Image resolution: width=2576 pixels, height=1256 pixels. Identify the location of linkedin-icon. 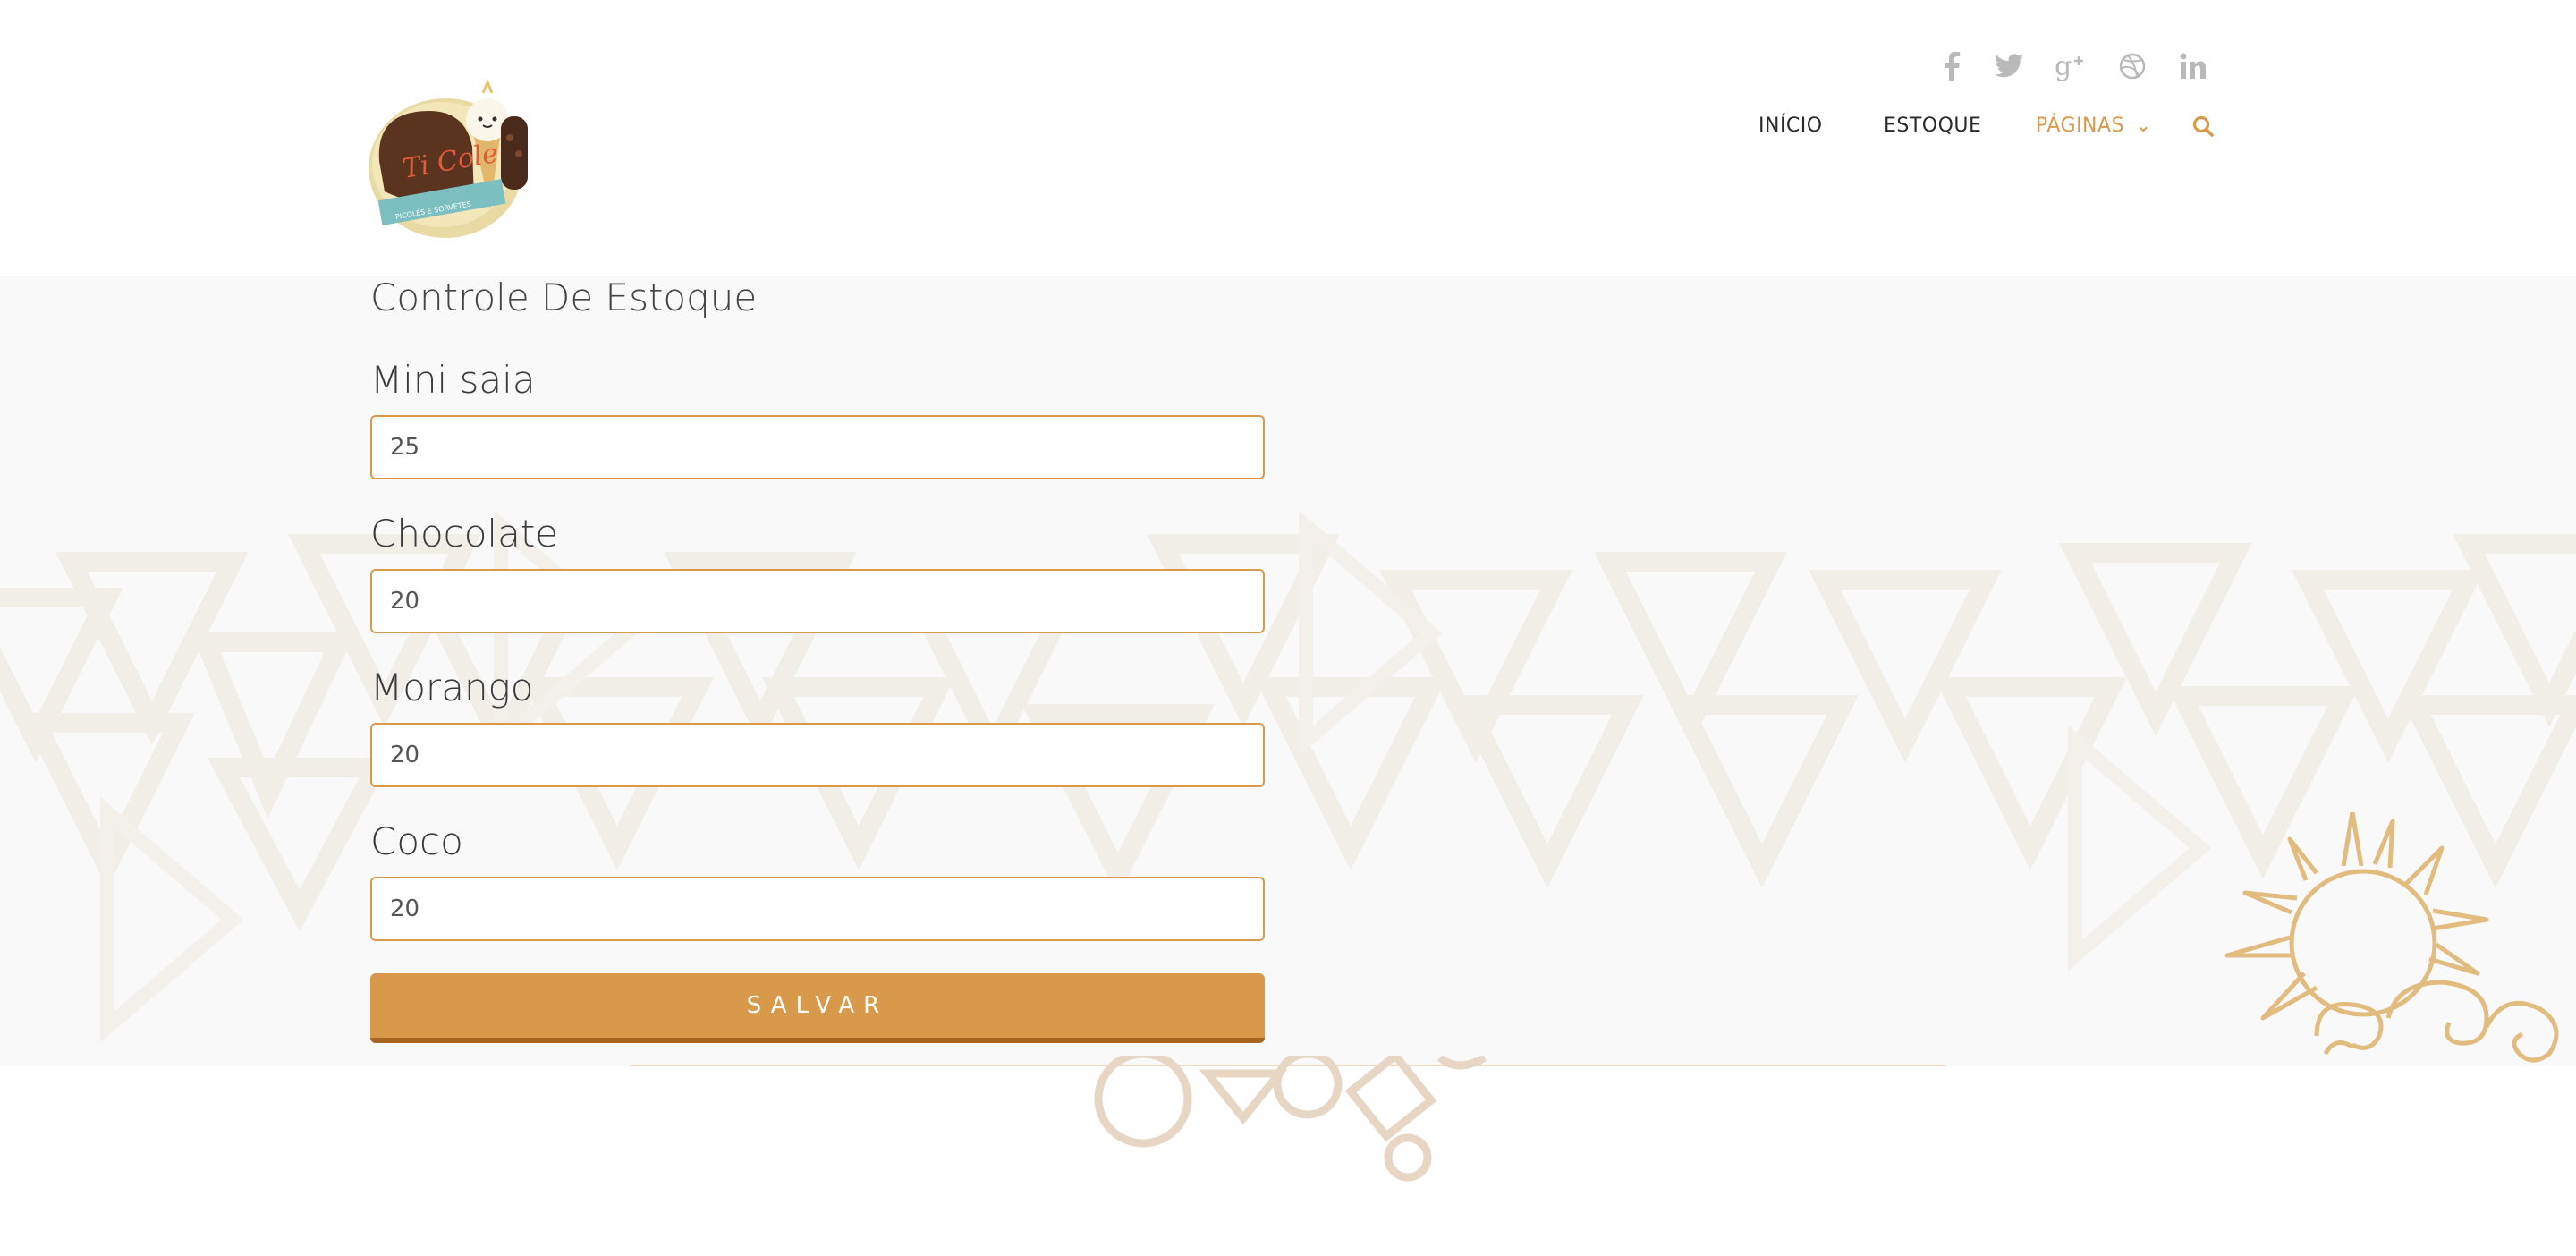
(2193, 66).